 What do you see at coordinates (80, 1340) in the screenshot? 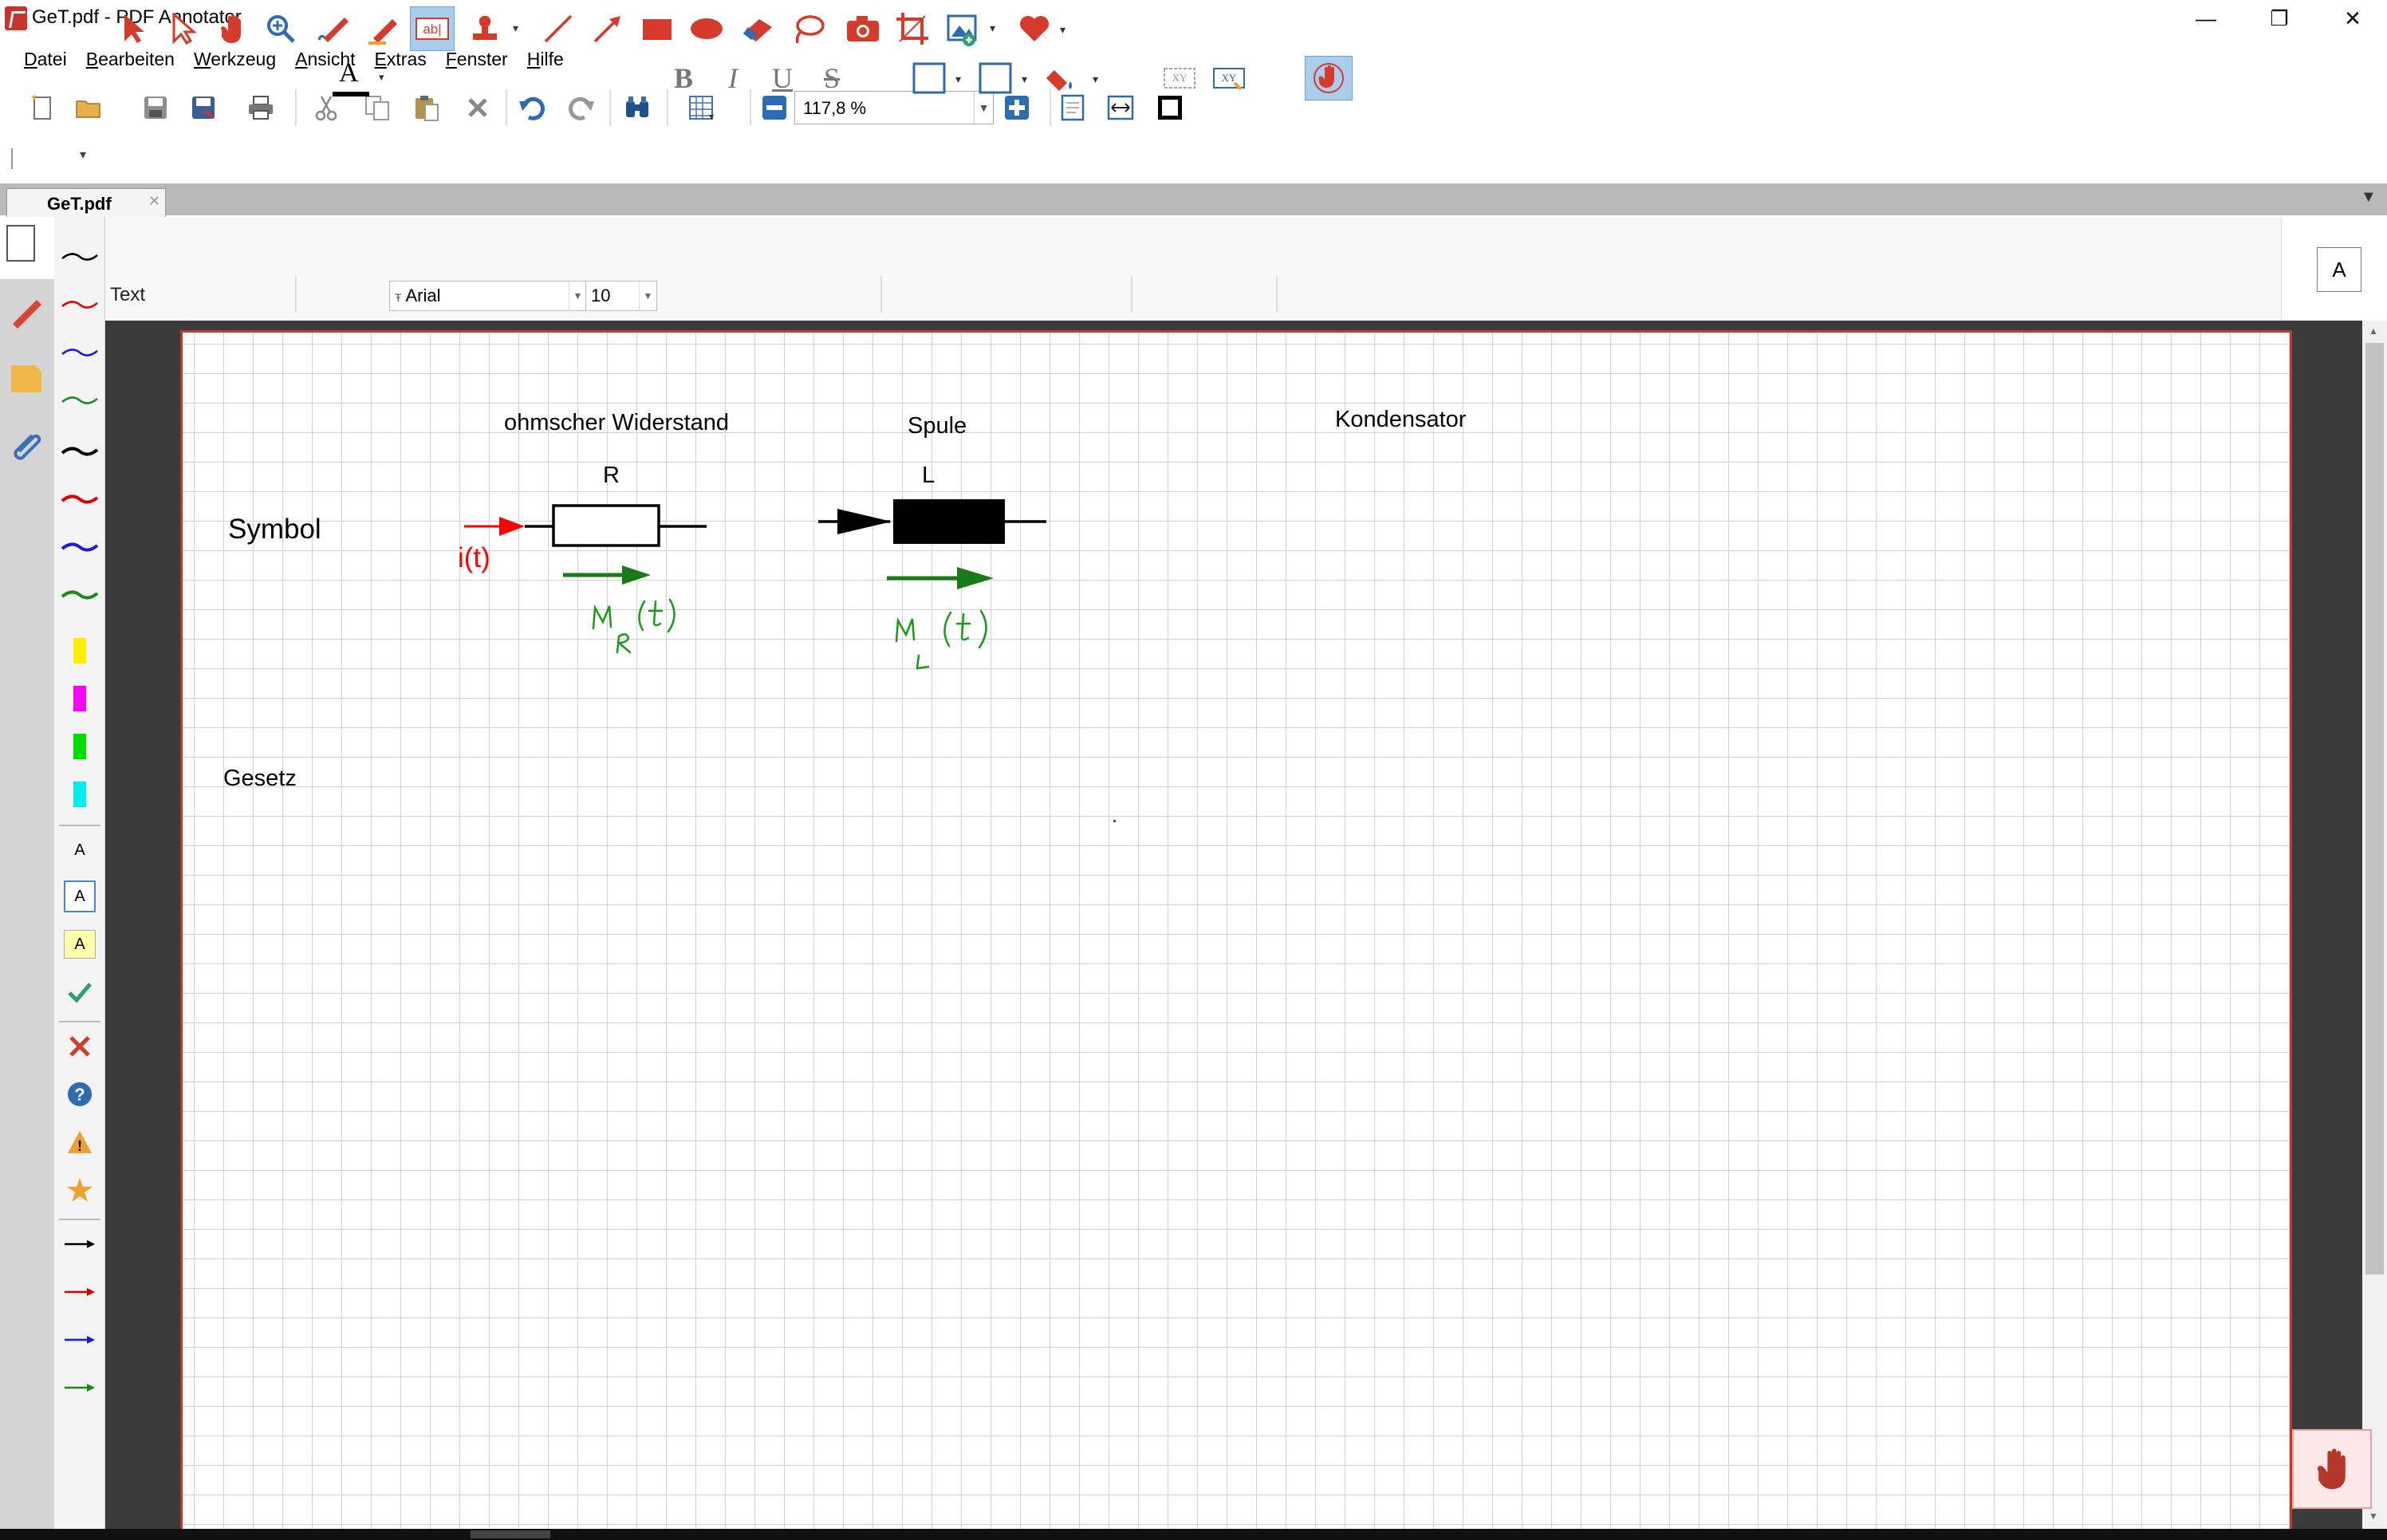
I see `favorite-arrow-blue` at bounding box center [80, 1340].